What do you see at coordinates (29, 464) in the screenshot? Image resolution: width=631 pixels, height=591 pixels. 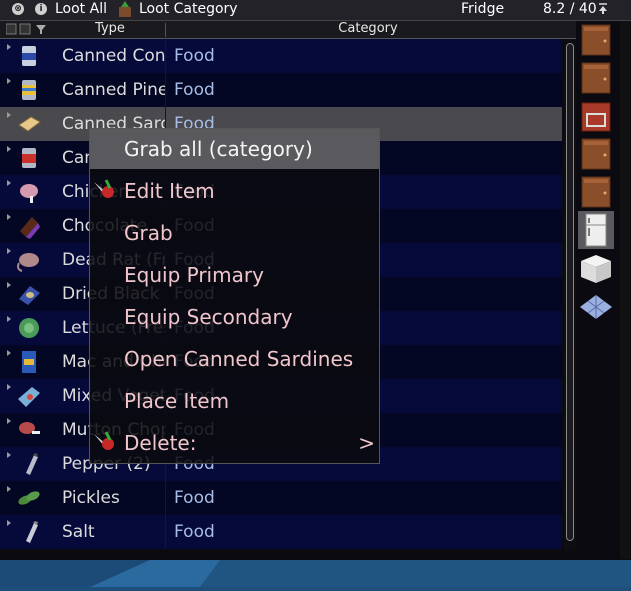 I see `pepper-shaker-icon` at bounding box center [29, 464].